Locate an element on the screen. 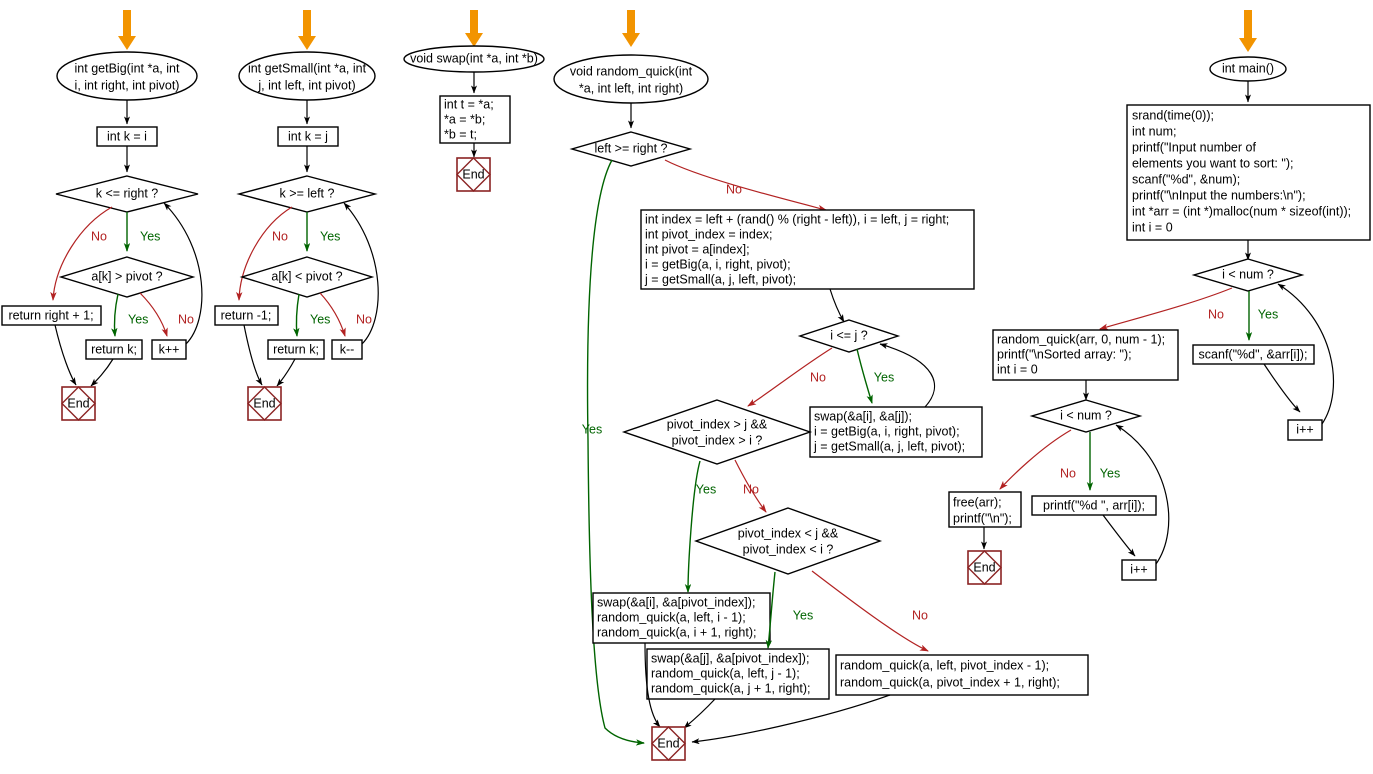 The image size is (1373, 774). start-arrow-main is located at coordinates (1248, 31).